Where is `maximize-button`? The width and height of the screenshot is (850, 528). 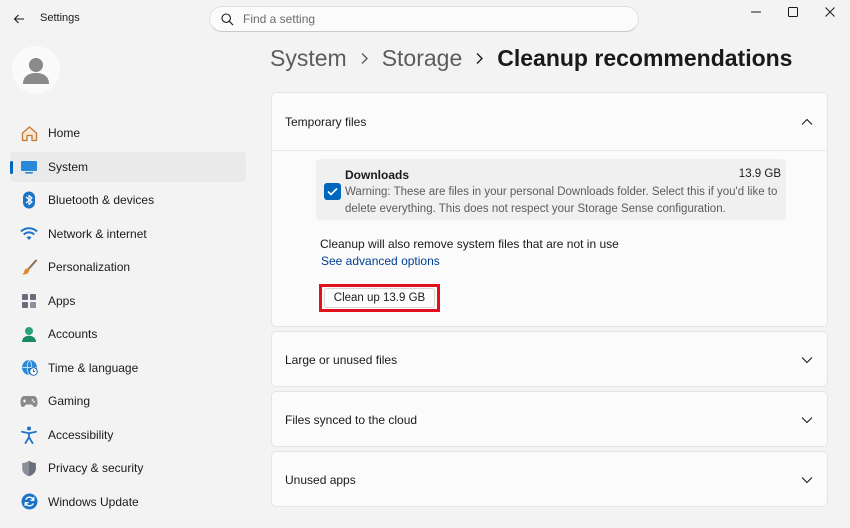
maximize-button is located at coordinates (793, 12).